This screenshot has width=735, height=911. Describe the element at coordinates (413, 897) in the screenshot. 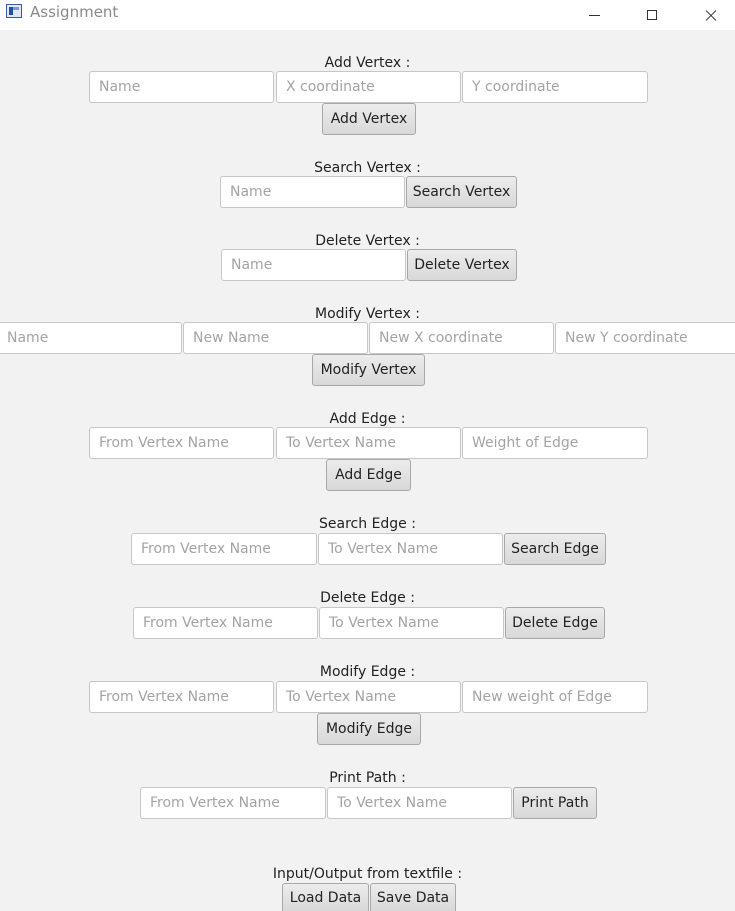

I see `save-data-button: Save Data` at that location.